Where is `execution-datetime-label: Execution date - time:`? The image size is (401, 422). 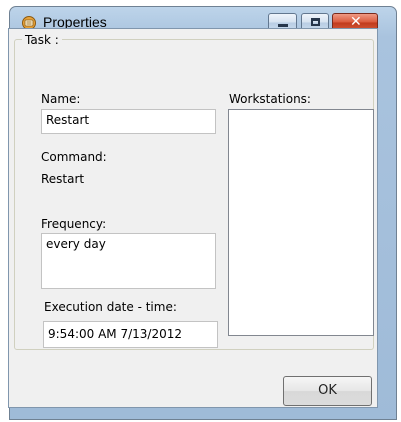
execution-datetime-label: Execution date - time: is located at coordinates (110, 307).